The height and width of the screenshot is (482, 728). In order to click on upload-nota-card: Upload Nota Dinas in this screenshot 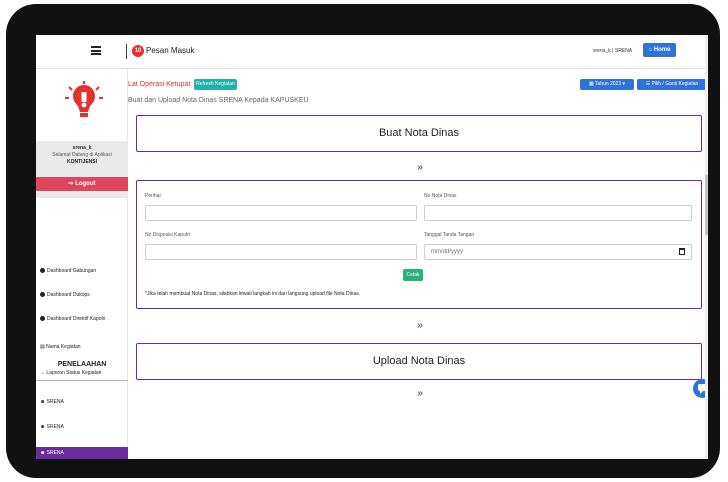, I will do `click(419, 361)`.